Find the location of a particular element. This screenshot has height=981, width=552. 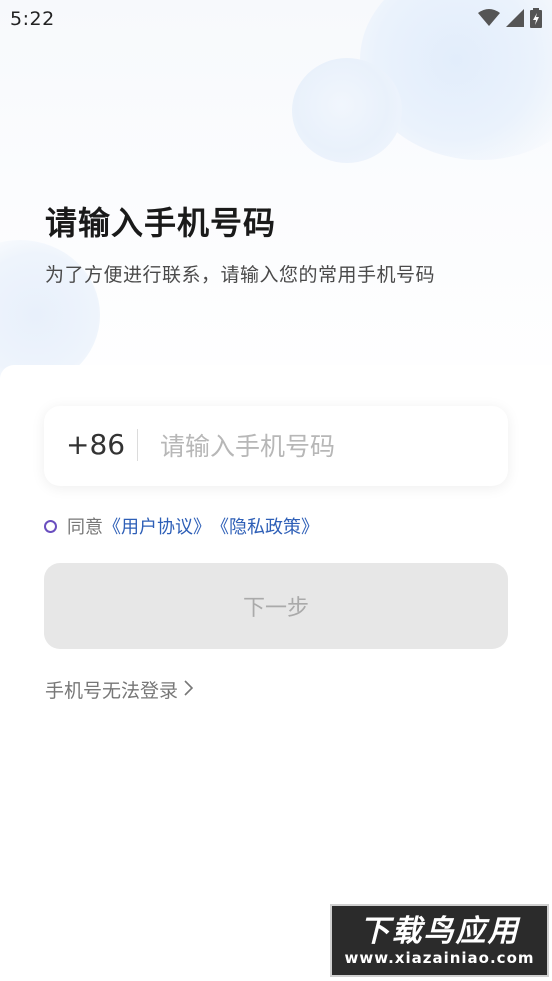

chevron-right-icon is located at coordinates (189, 690).